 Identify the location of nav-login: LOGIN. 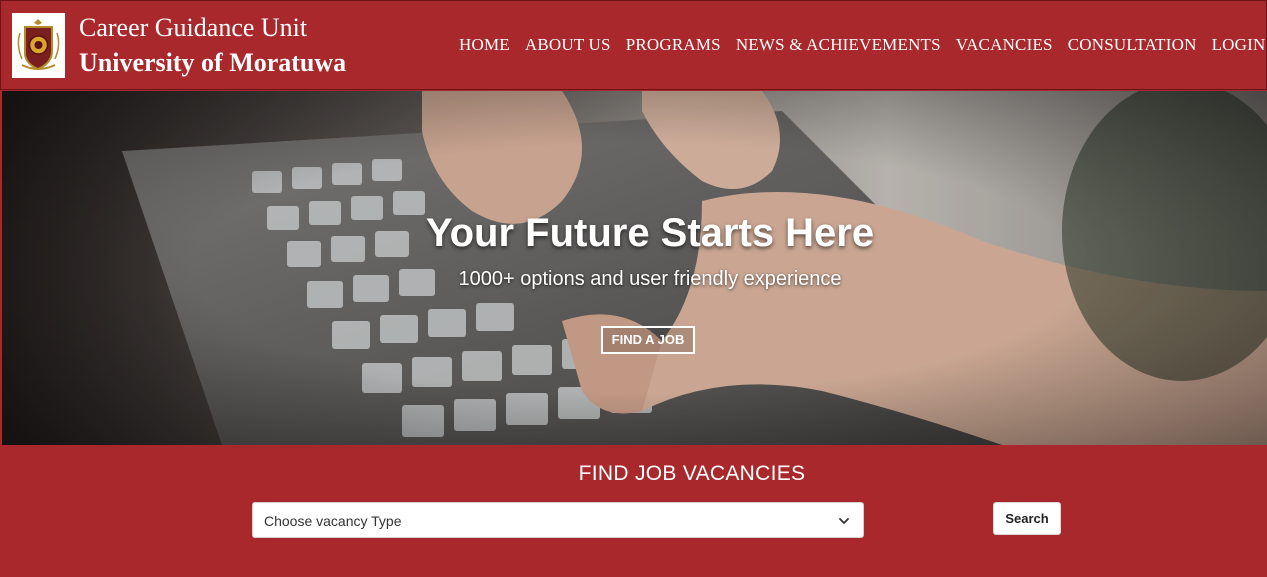
(1239, 45).